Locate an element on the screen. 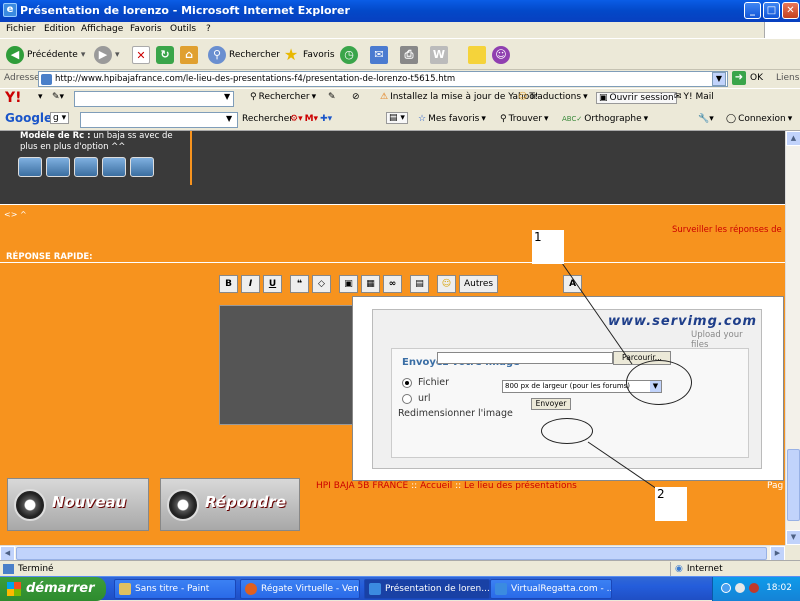 The height and width of the screenshot is (601, 800). links-toolbar: Liens is located at coordinates (787, 78).